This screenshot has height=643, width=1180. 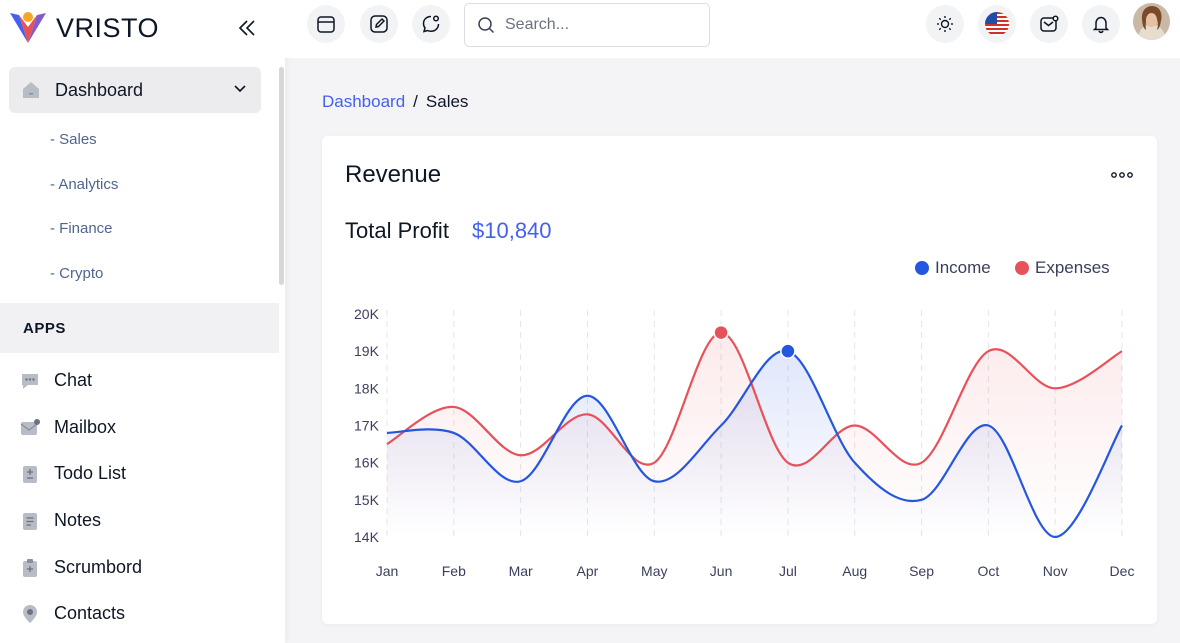 I want to click on chat-button, so click(x=431, y=24).